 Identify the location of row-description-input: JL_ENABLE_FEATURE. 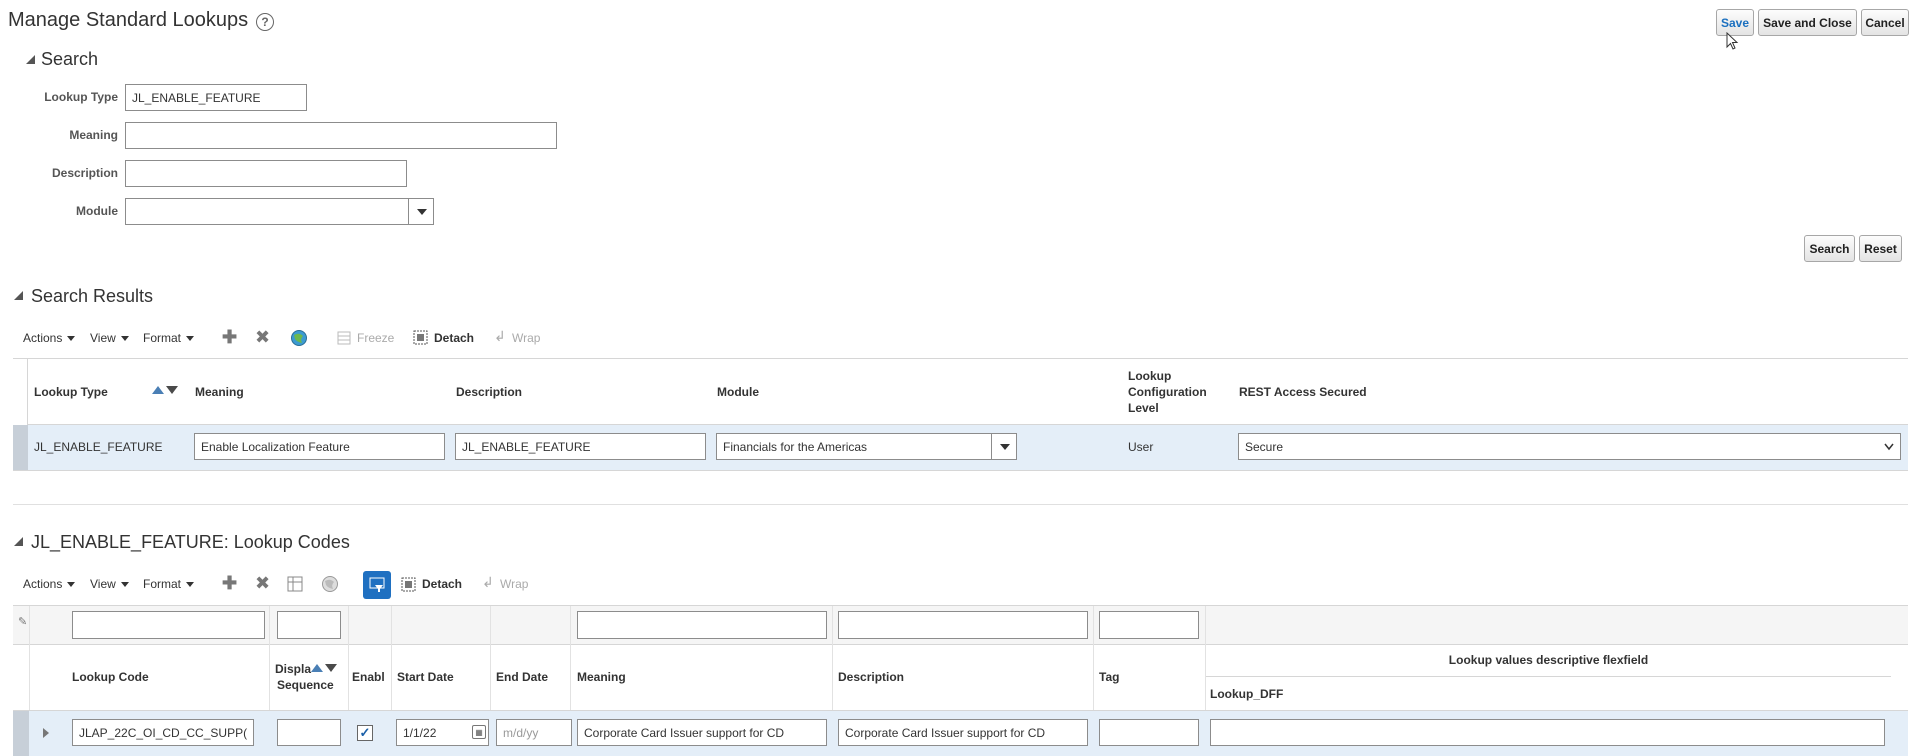
(580, 446).